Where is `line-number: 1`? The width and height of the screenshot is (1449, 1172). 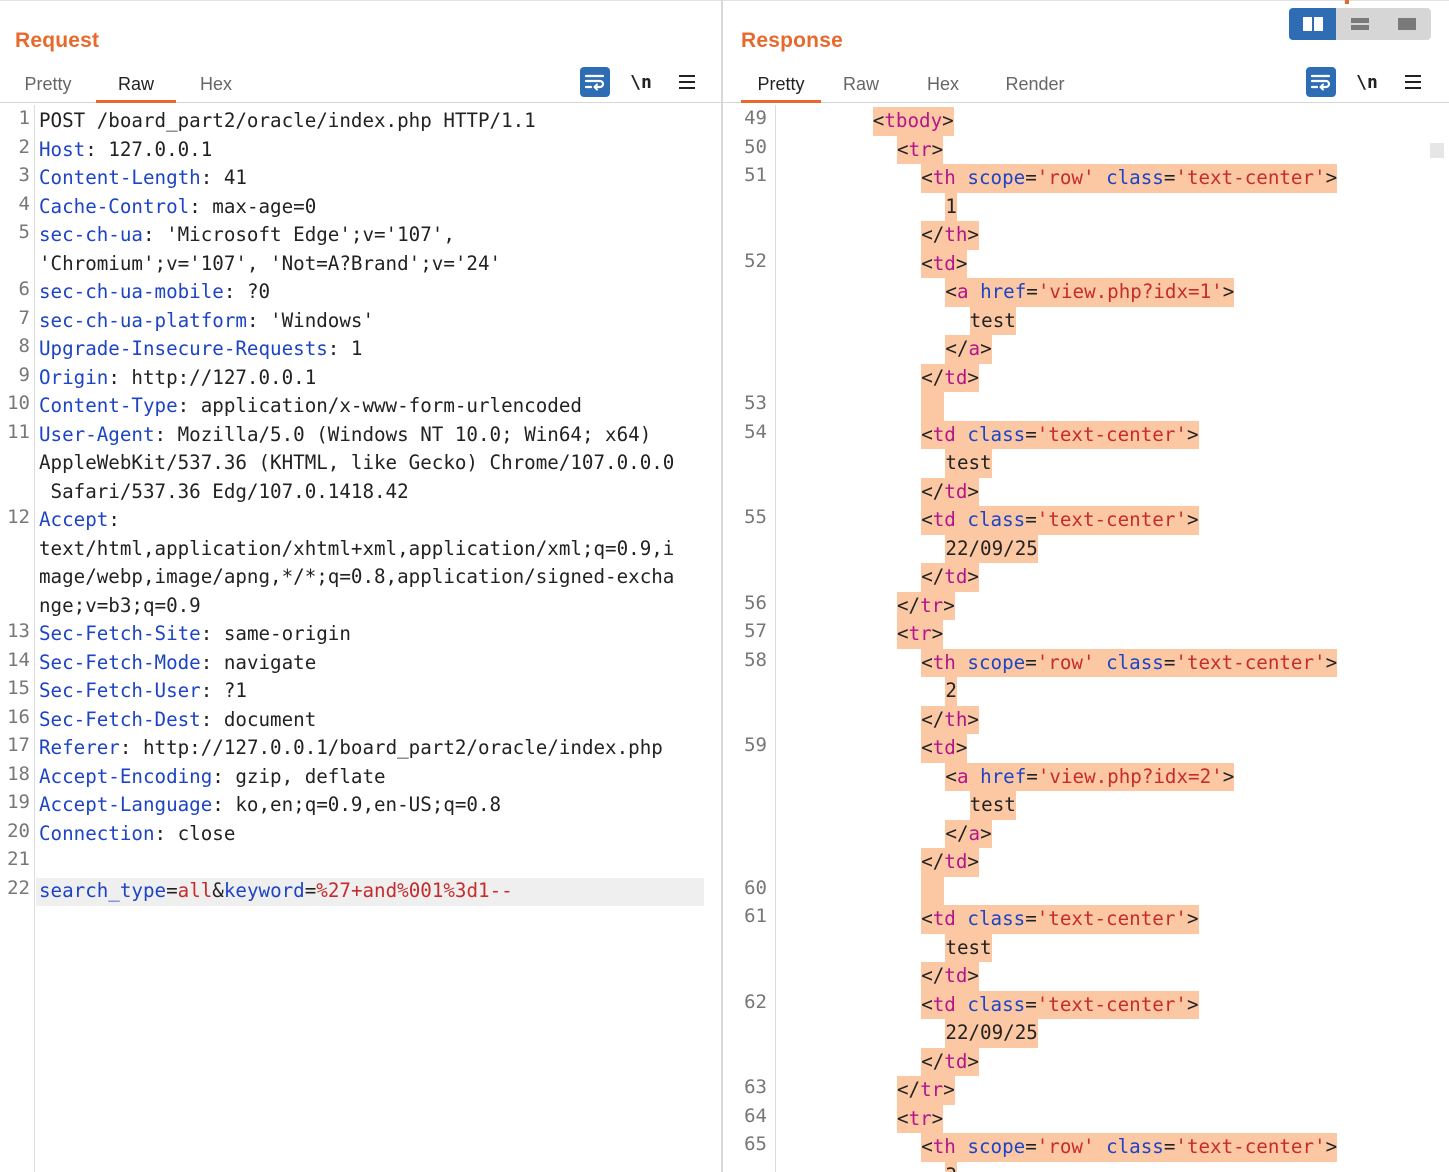 line-number: 1 is located at coordinates (24, 118).